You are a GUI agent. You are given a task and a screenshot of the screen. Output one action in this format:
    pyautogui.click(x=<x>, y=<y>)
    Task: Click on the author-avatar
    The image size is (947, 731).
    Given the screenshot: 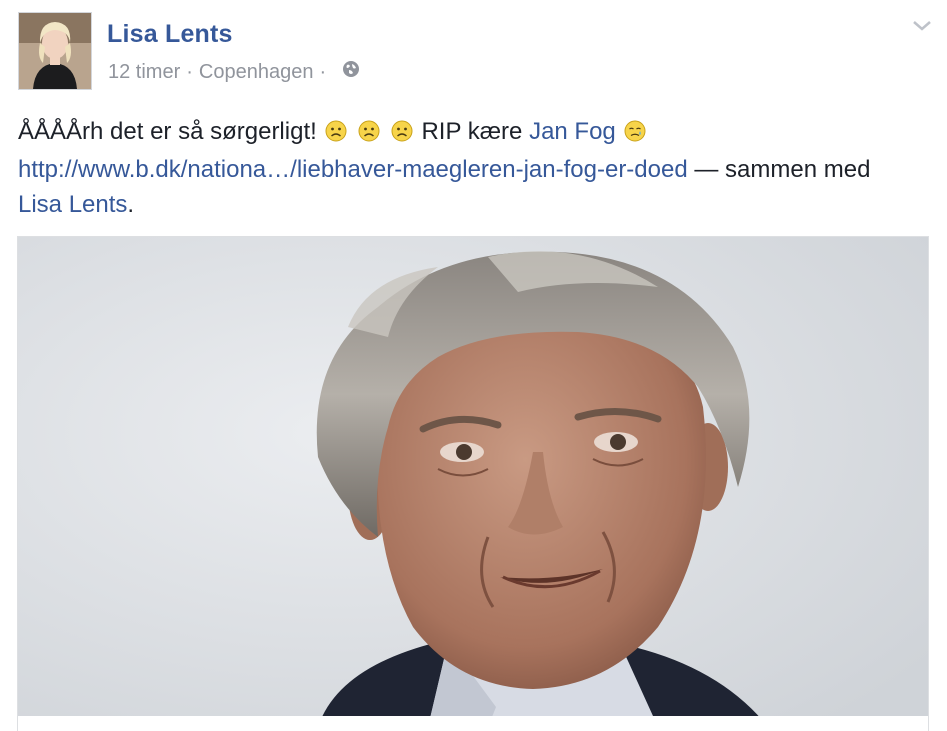 What is the action you would take?
    pyautogui.click(x=55, y=51)
    